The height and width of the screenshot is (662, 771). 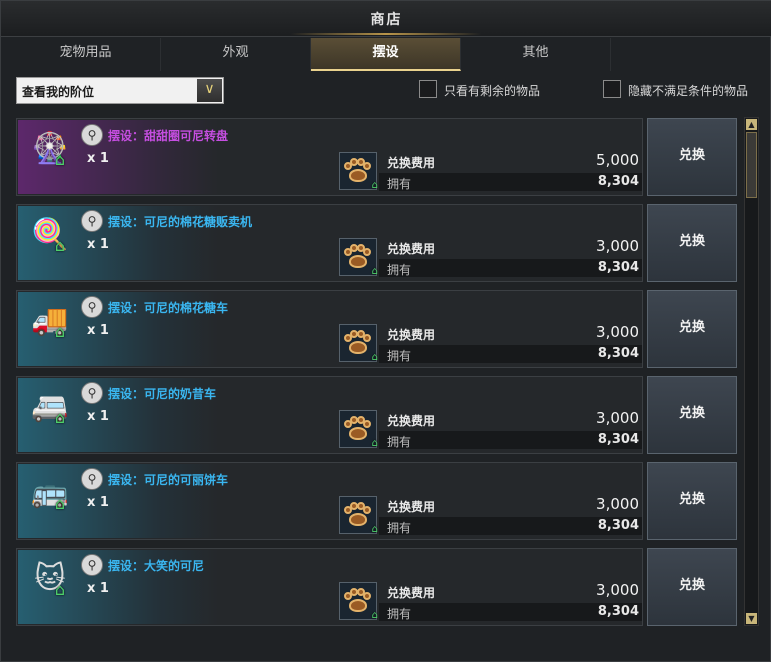 What do you see at coordinates (162, 394) in the screenshot?
I see `item-name: 摆设：可尼的奶昔车` at bounding box center [162, 394].